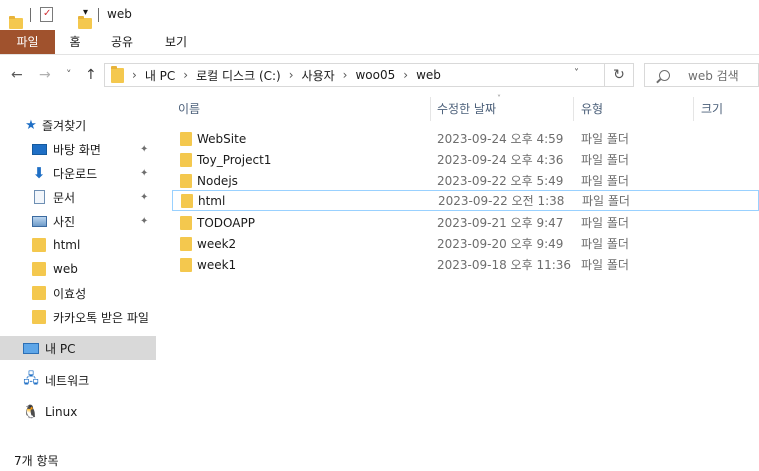 The height and width of the screenshot is (471, 759). I want to click on list-item: TODOAPP 2023-09-21 오후 9:47 파일 폴더, so click(465, 222).